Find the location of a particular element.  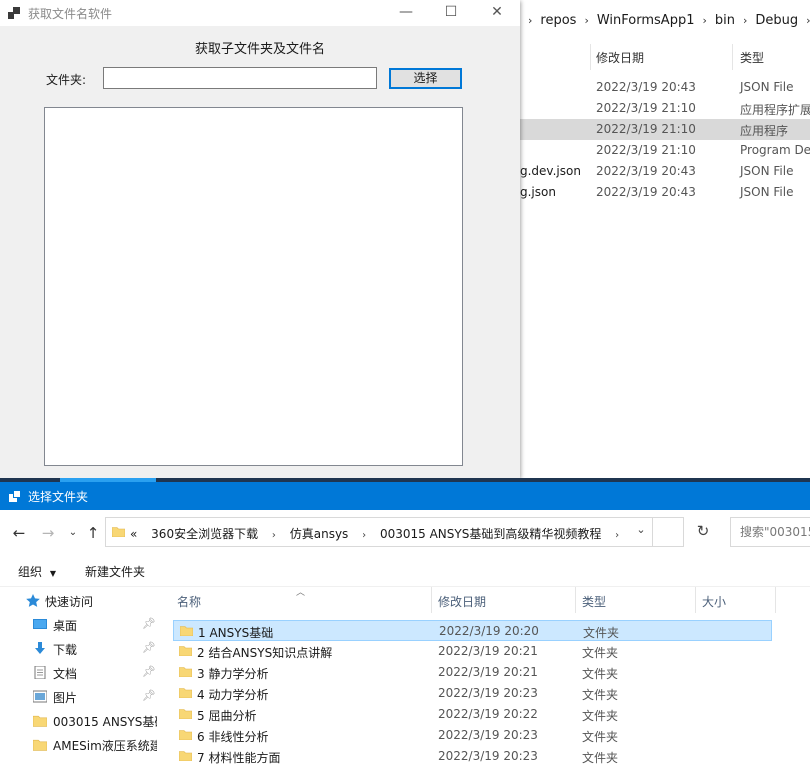

column-header-name: 名称 is located at coordinates (189, 601).